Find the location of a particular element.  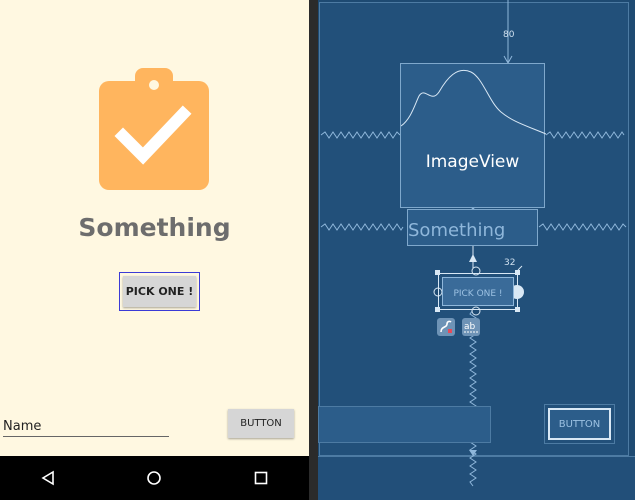

button-placeholder: BUTTON is located at coordinates (579, 424).